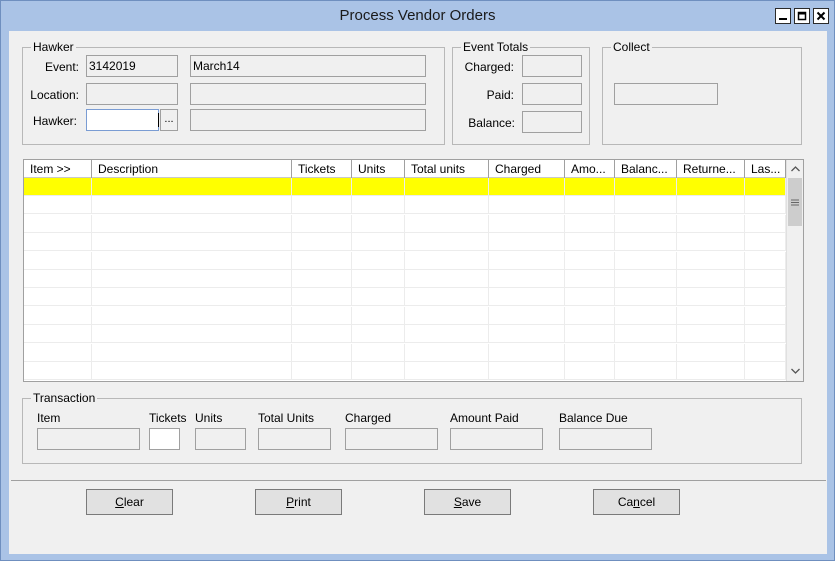 The width and height of the screenshot is (835, 561). I want to click on event-name-field: March14, so click(308, 66).